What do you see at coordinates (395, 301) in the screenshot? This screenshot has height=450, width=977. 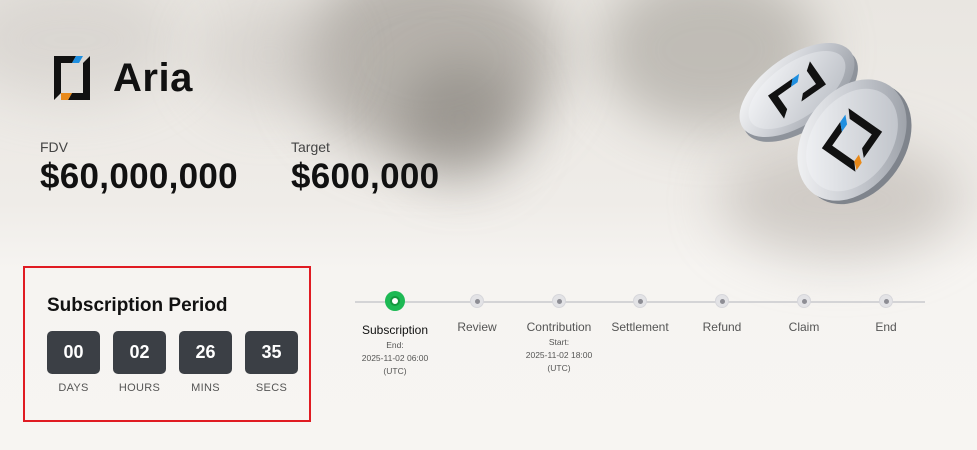 I see `active-step-dot-icon` at bounding box center [395, 301].